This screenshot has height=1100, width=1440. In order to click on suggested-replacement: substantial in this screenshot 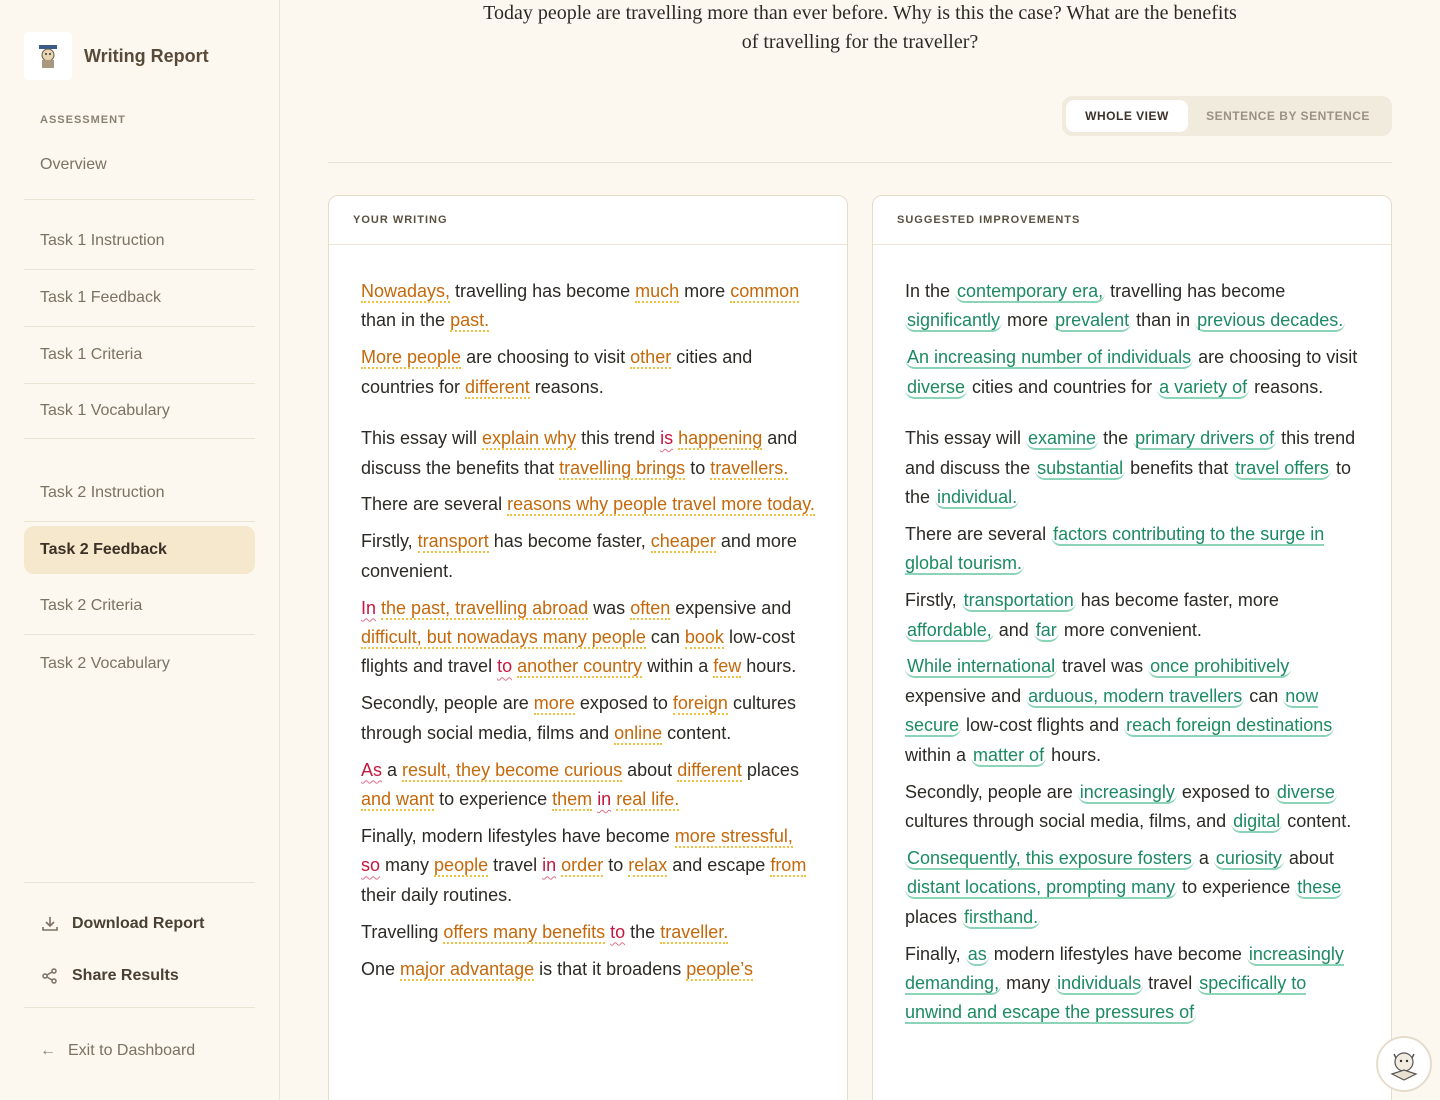, I will do `click(1080, 468)`.